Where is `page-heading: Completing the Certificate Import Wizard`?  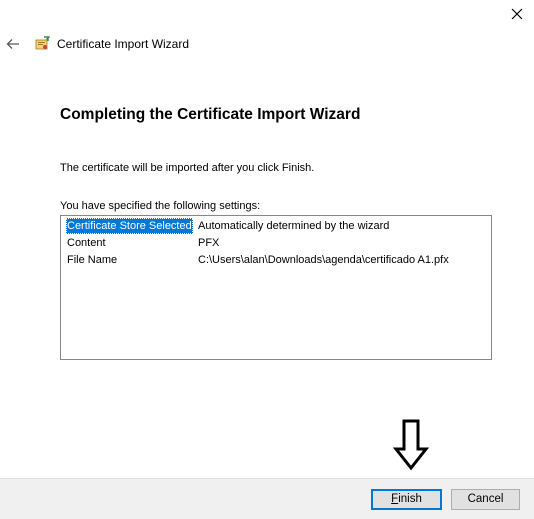
page-heading: Completing the Certificate Import Wizard is located at coordinates (210, 114).